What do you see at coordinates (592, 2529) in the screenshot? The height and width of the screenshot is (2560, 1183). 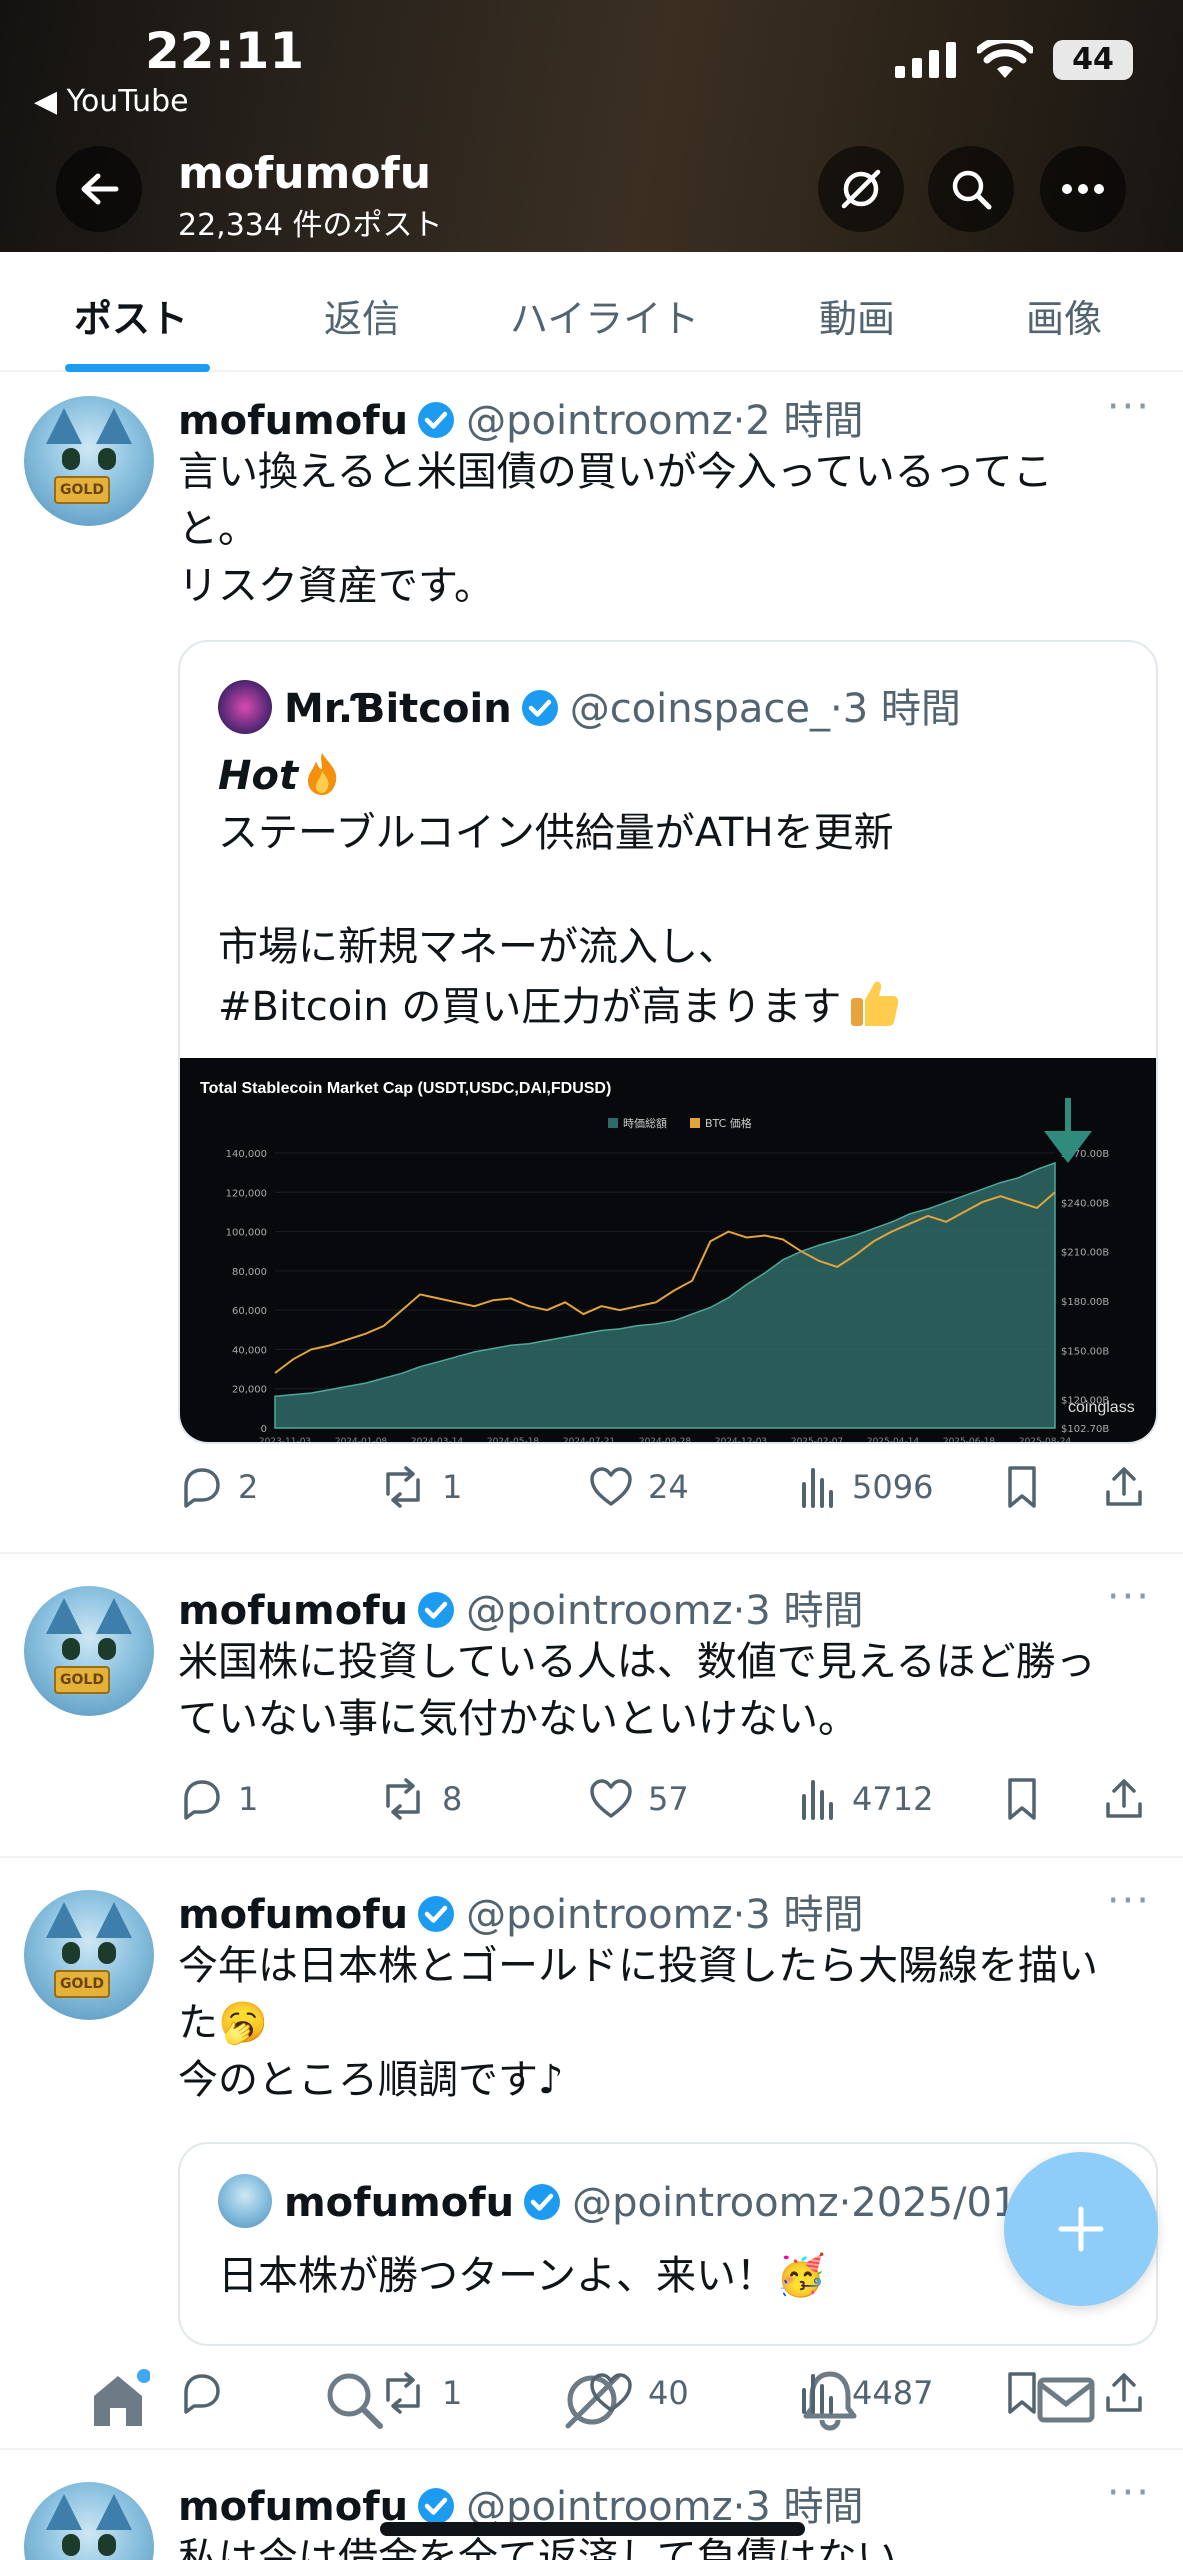 I see `home-indicator` at bounding box center [592, 2529].